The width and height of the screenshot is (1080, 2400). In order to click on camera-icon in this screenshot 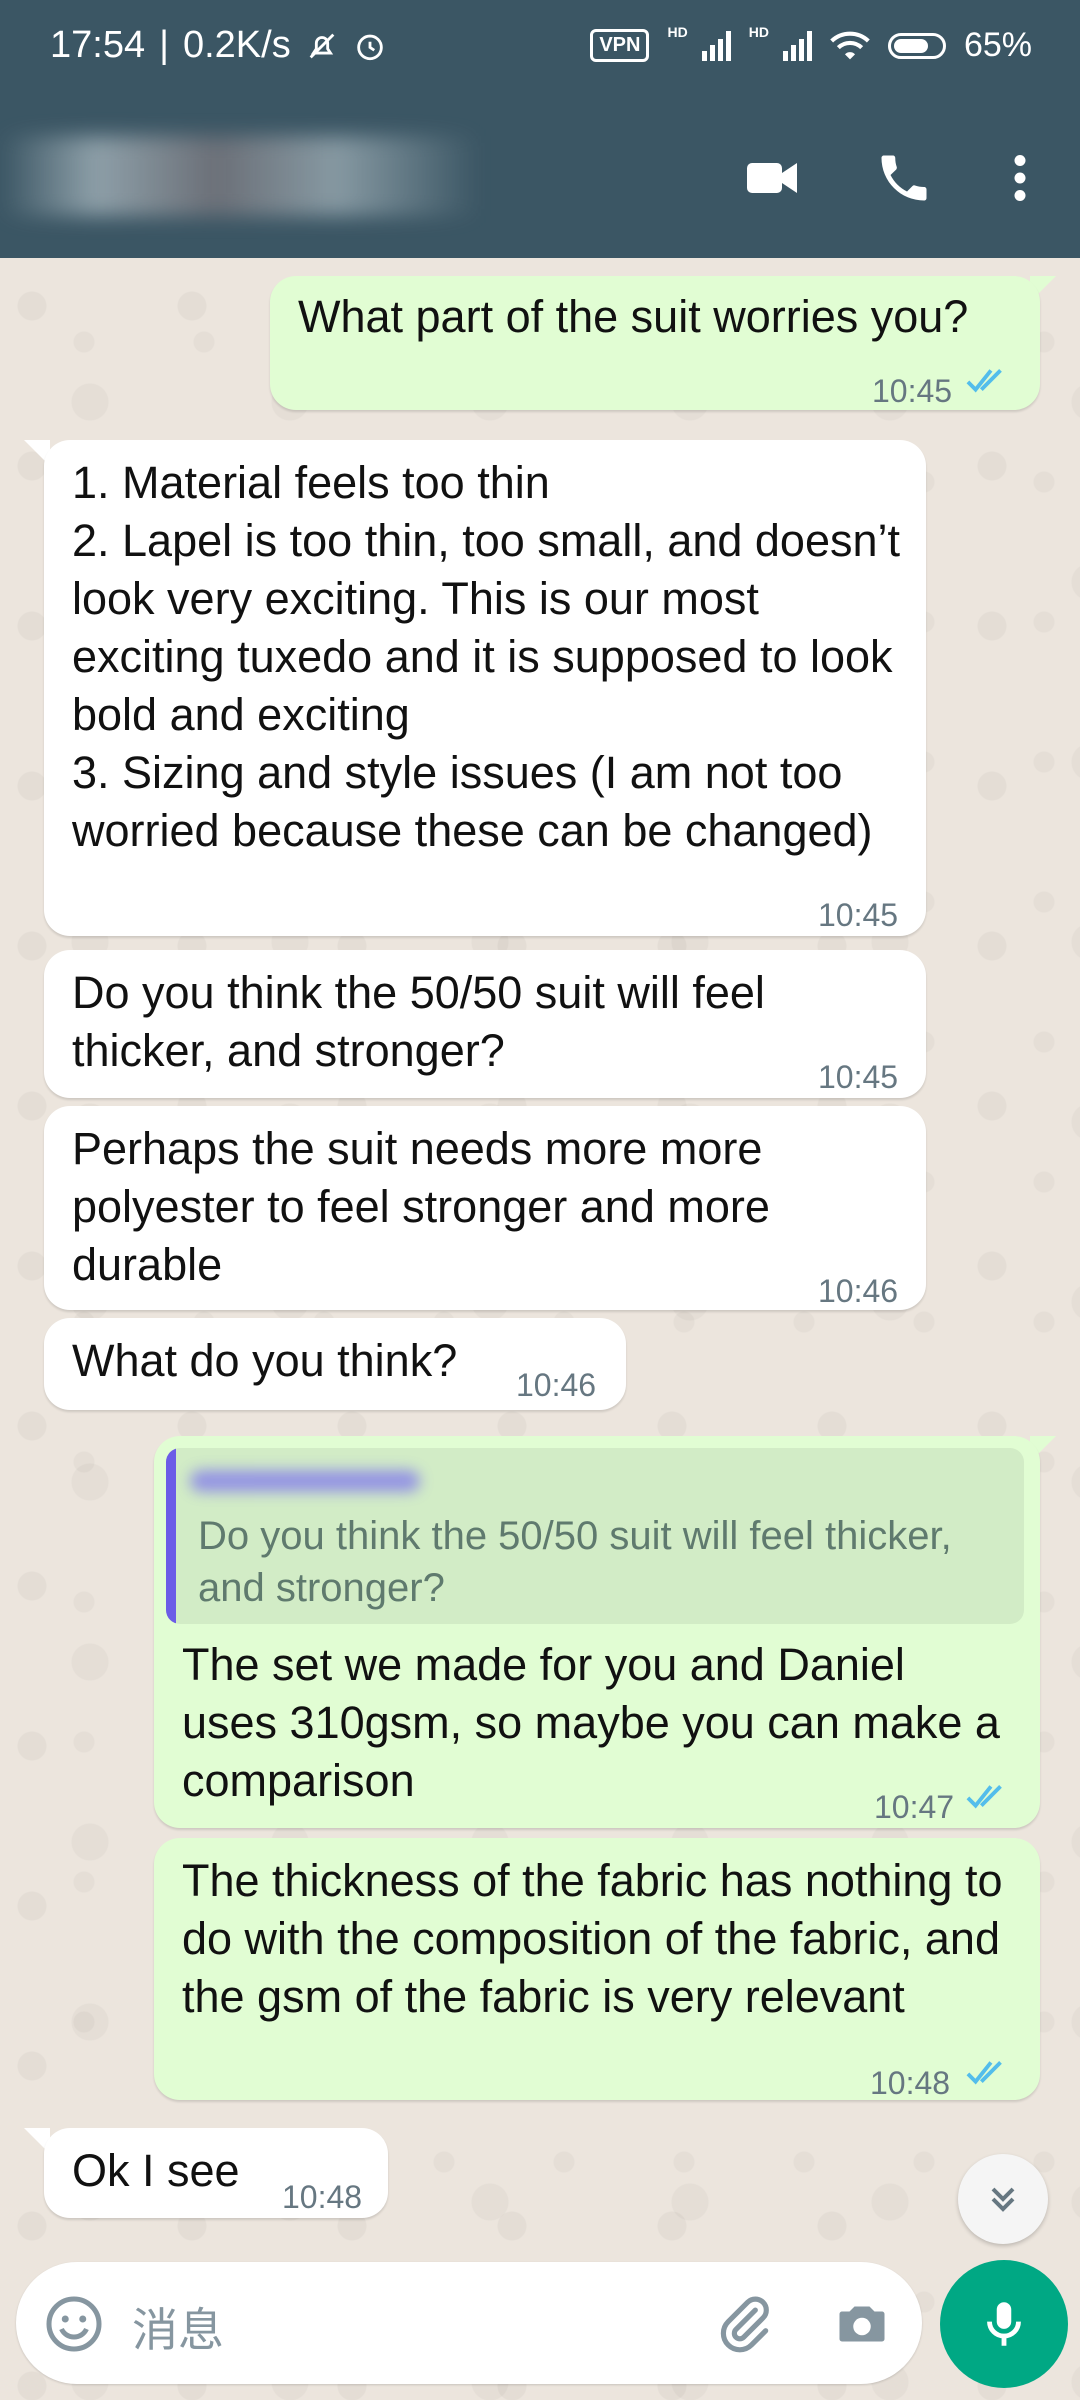, I will do `click(862, 2324)`.